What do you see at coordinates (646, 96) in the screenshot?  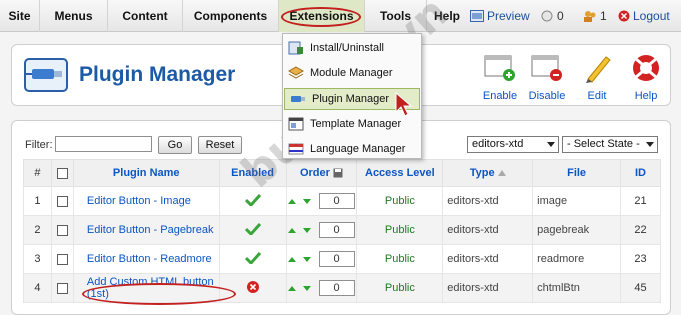 I see `help-label: Help` at bounding box center [646, 96].